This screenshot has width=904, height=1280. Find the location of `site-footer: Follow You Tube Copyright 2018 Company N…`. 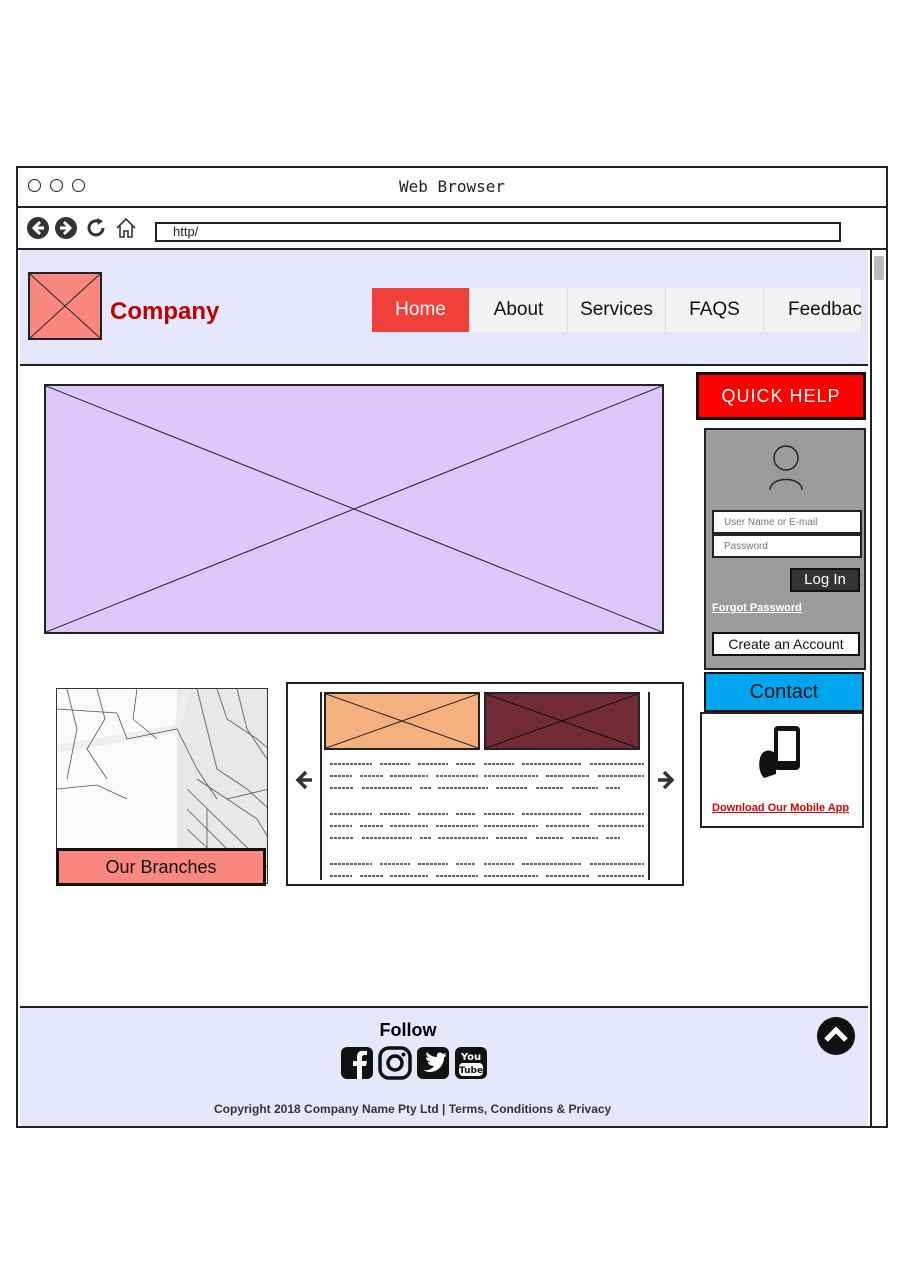

site-footer: Follow You Tube Copyright 2018 Company N… is located at coordinates (444, 1066).